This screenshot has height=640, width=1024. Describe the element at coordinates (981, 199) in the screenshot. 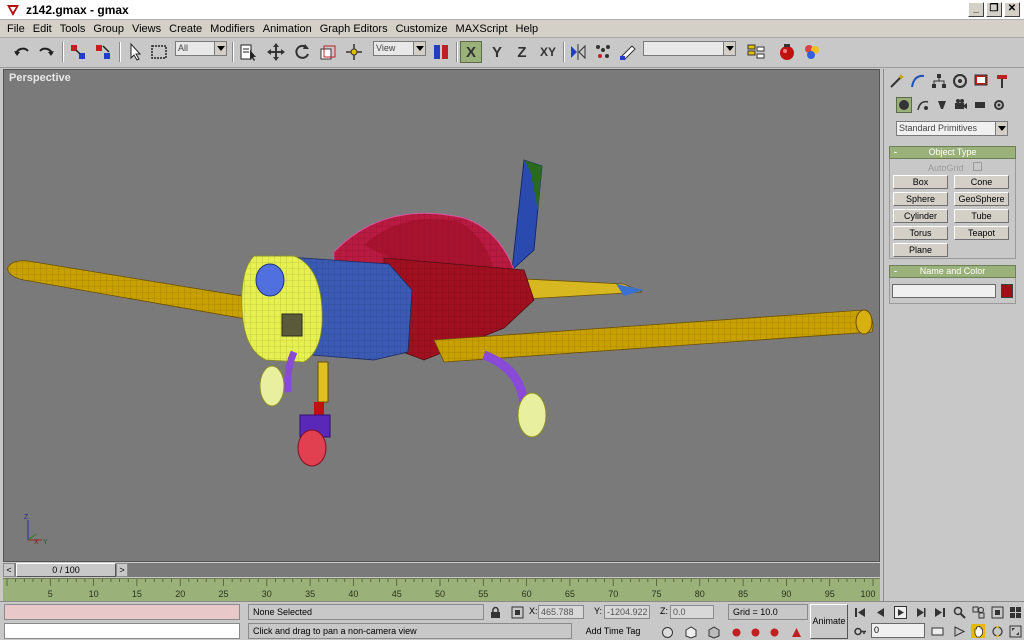

I see `geosphere-button: GeoSphere` at that location.